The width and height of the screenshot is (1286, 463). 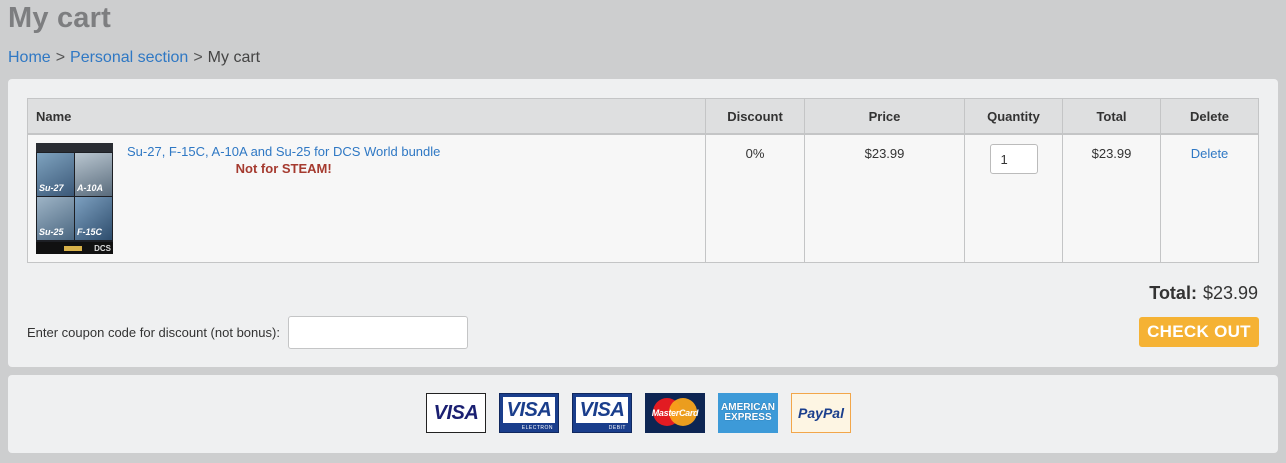 What do you see at coordinates (537, 428) in the screenshot?
I see `visa-electron-sub: ELECTRON` at bounding box center [537, 428].